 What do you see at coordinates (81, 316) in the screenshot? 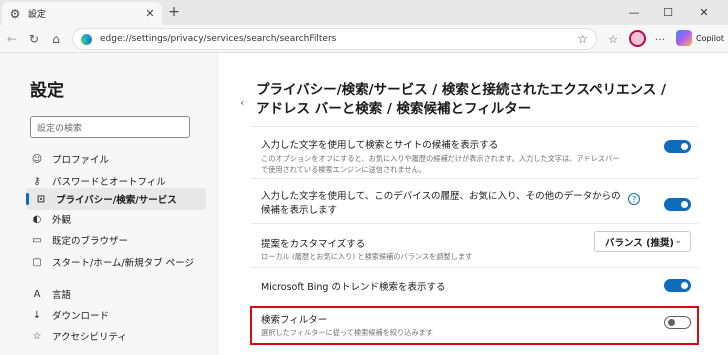
I see `sidebar-item-label: ダウンロード` at bounding box center [81, 316].